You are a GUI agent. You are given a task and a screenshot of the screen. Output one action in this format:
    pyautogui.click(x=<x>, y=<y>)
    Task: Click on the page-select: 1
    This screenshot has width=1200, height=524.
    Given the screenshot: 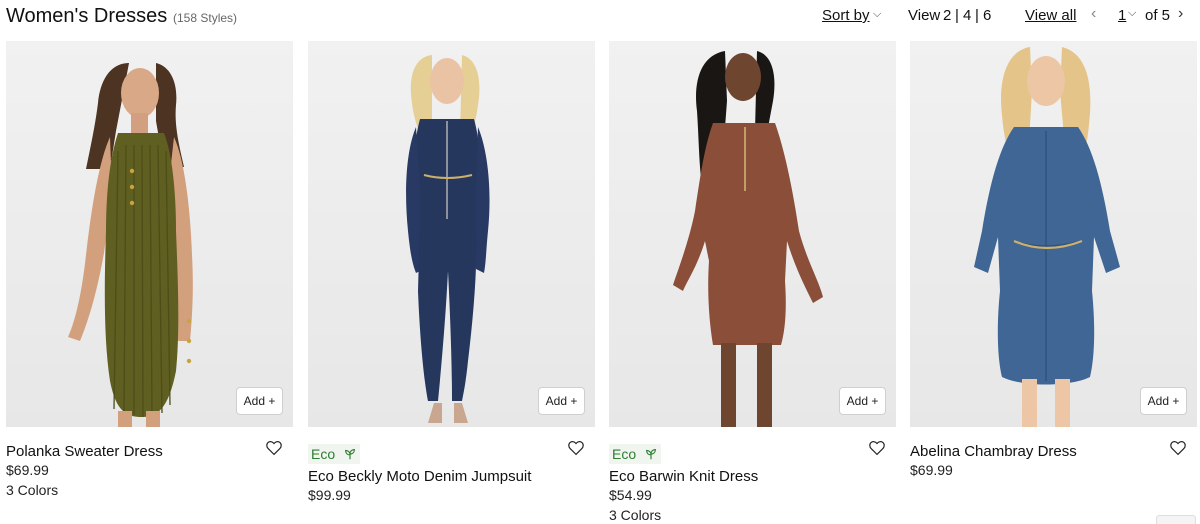 What is the action you would take?
    pyautogui.click(x=1122, y=15)
    